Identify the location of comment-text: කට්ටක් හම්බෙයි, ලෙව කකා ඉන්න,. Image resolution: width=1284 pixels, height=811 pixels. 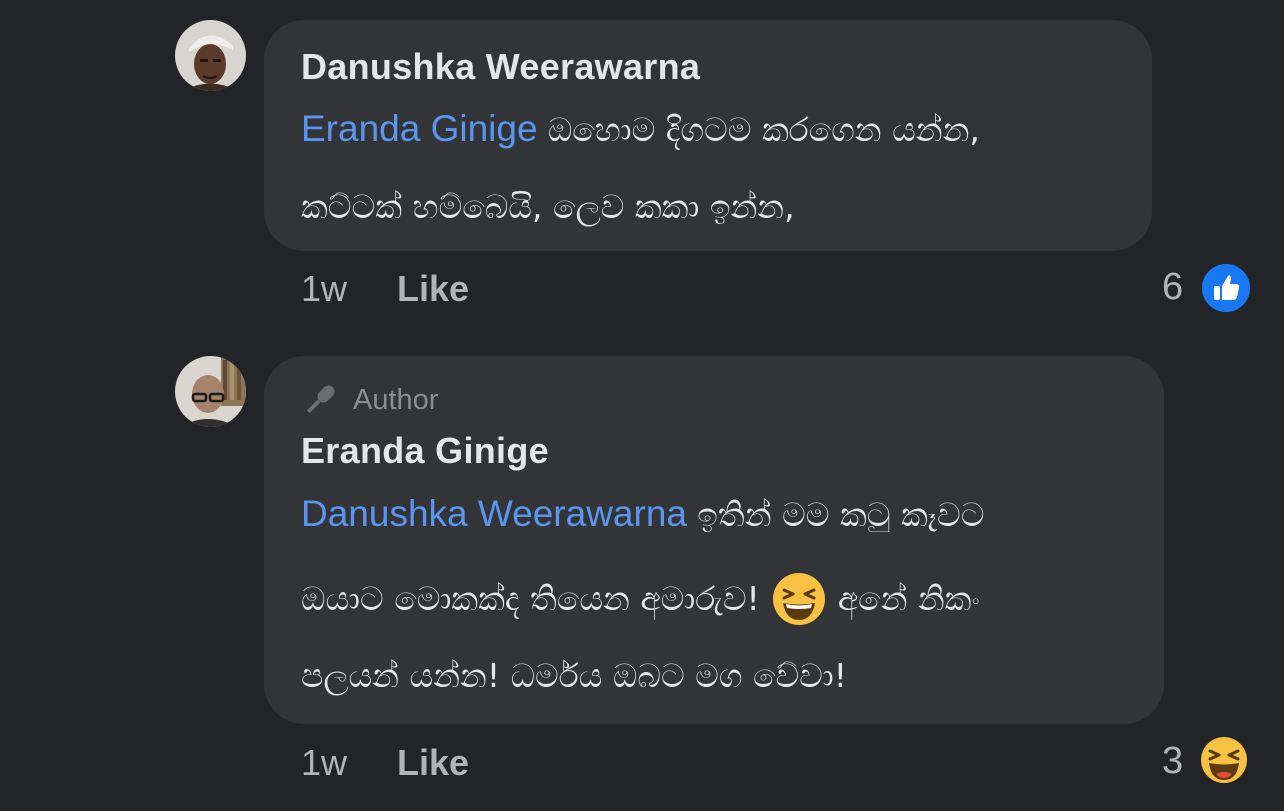
(548, 206).